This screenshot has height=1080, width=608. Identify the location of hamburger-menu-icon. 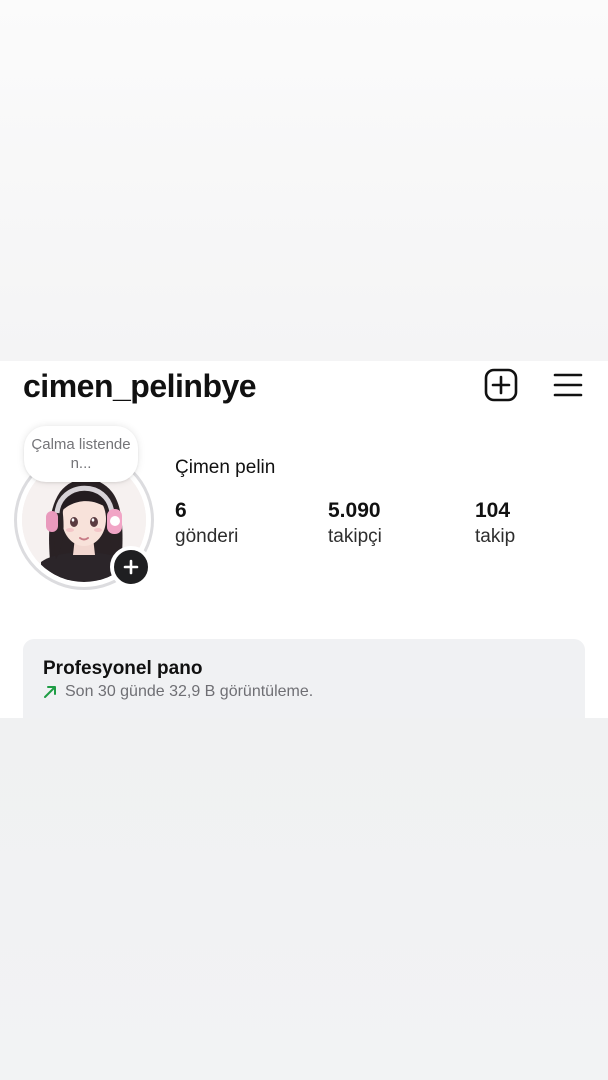
(568, 385).